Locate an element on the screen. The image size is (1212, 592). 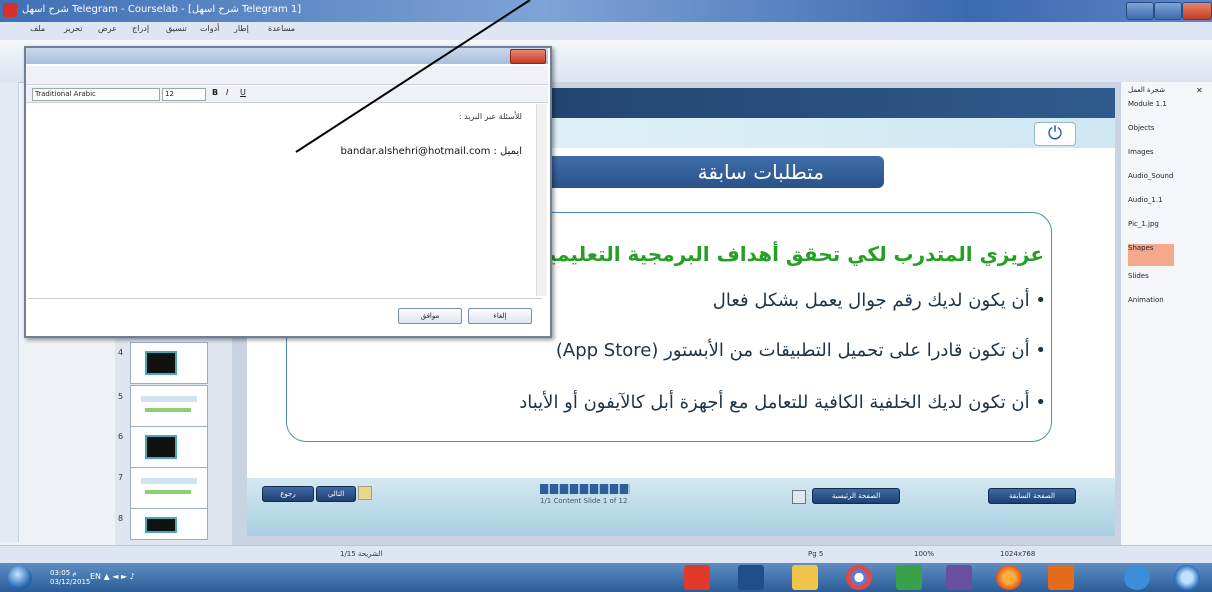
tree-item: Slides is located at coordinates (1138, 276).